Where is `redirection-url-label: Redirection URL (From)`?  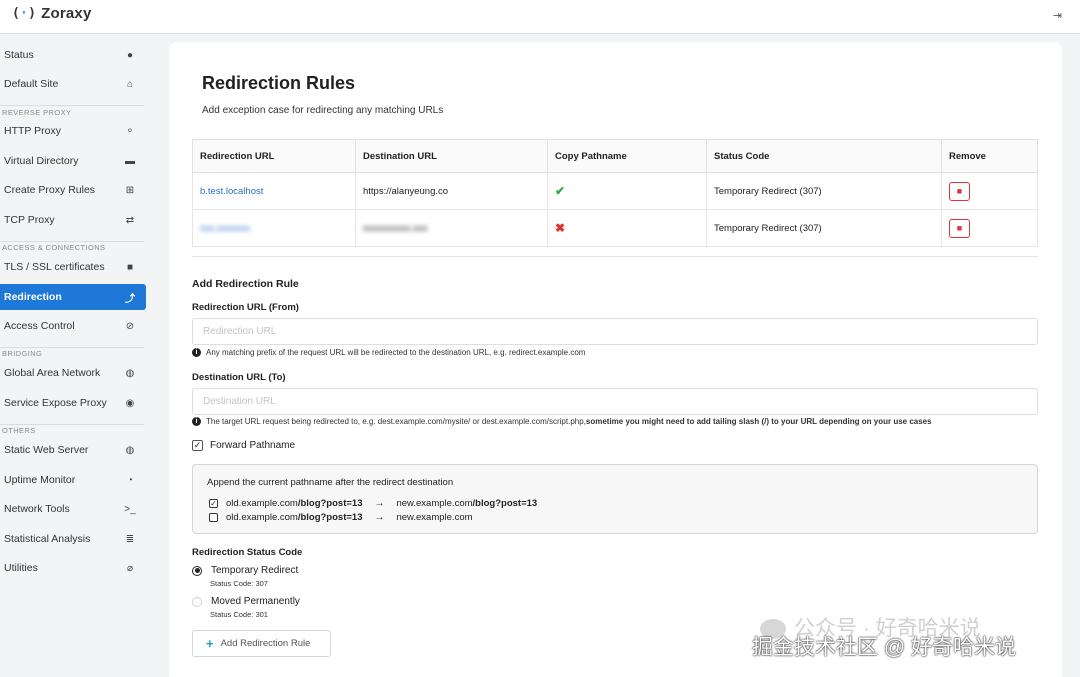
redirection-url-label: Redirection URL (From) is located at coordinates (245, 307).